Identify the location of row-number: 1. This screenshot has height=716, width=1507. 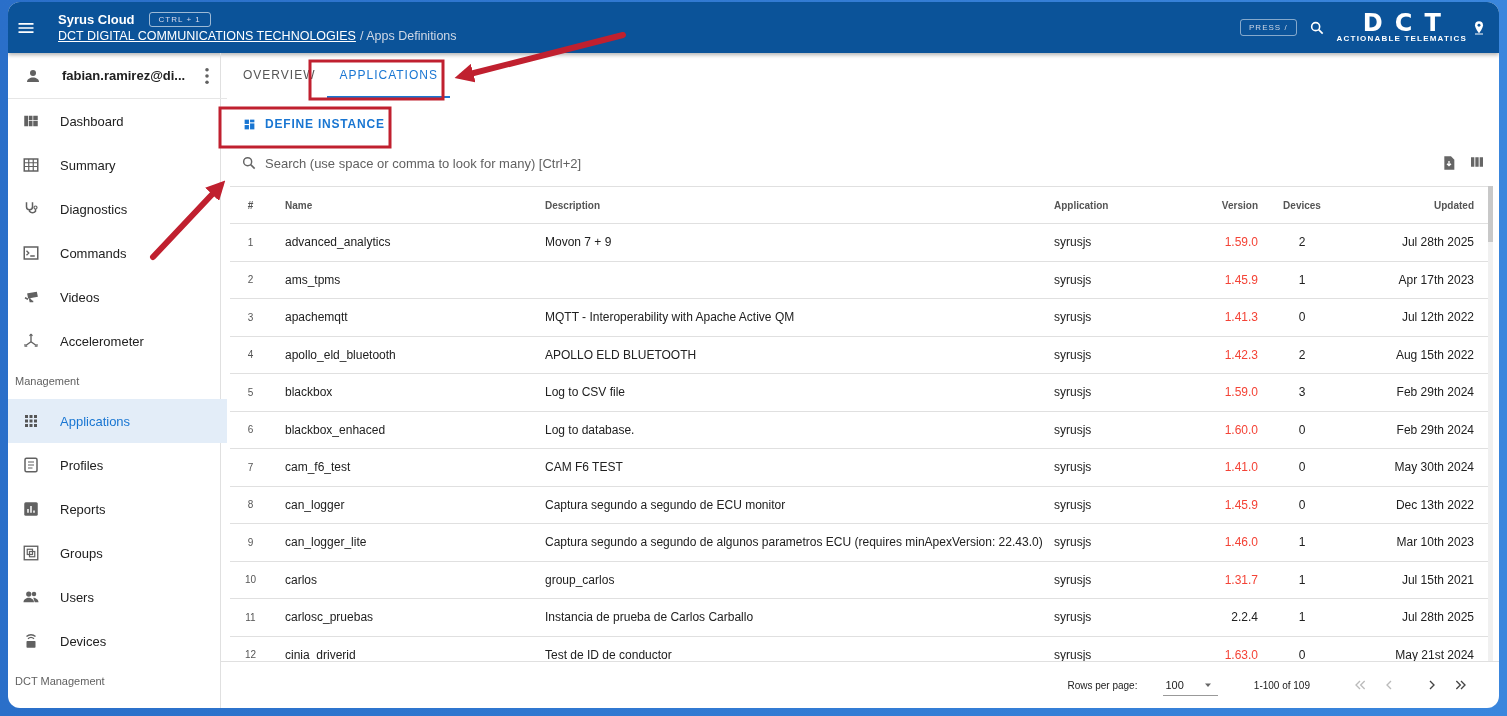
(250, 242).